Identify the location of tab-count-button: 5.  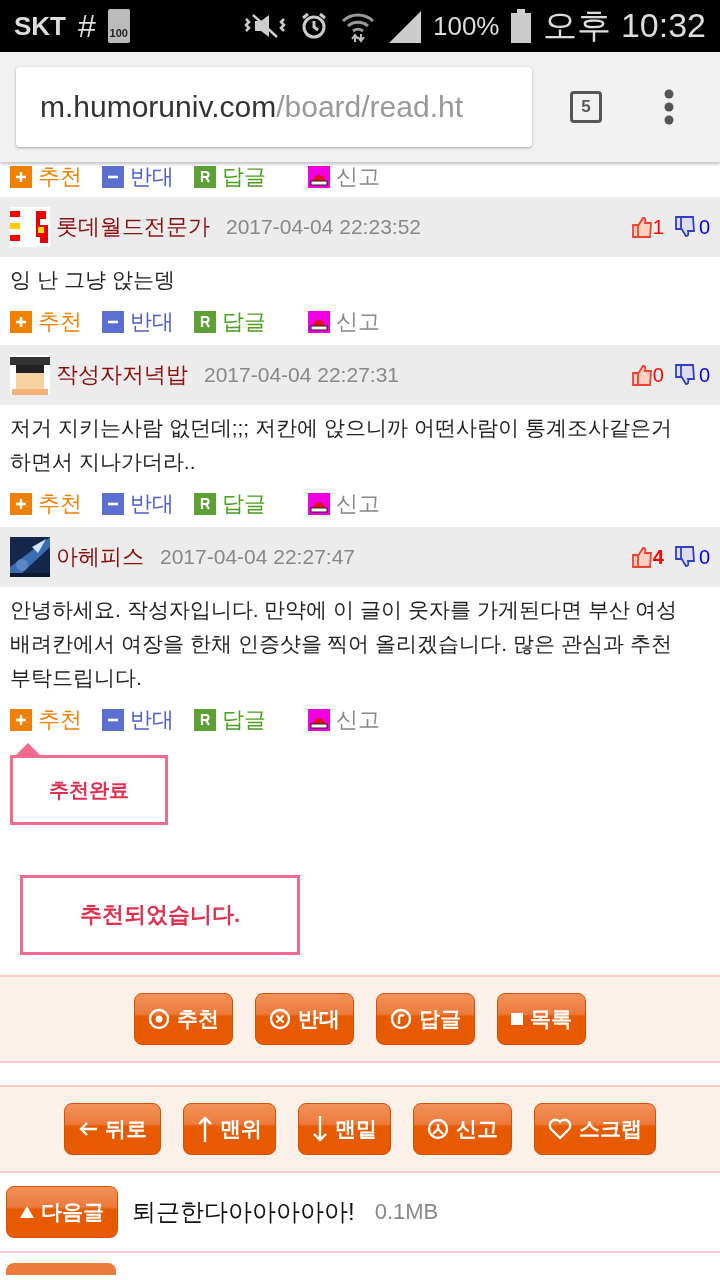
(586, 107).